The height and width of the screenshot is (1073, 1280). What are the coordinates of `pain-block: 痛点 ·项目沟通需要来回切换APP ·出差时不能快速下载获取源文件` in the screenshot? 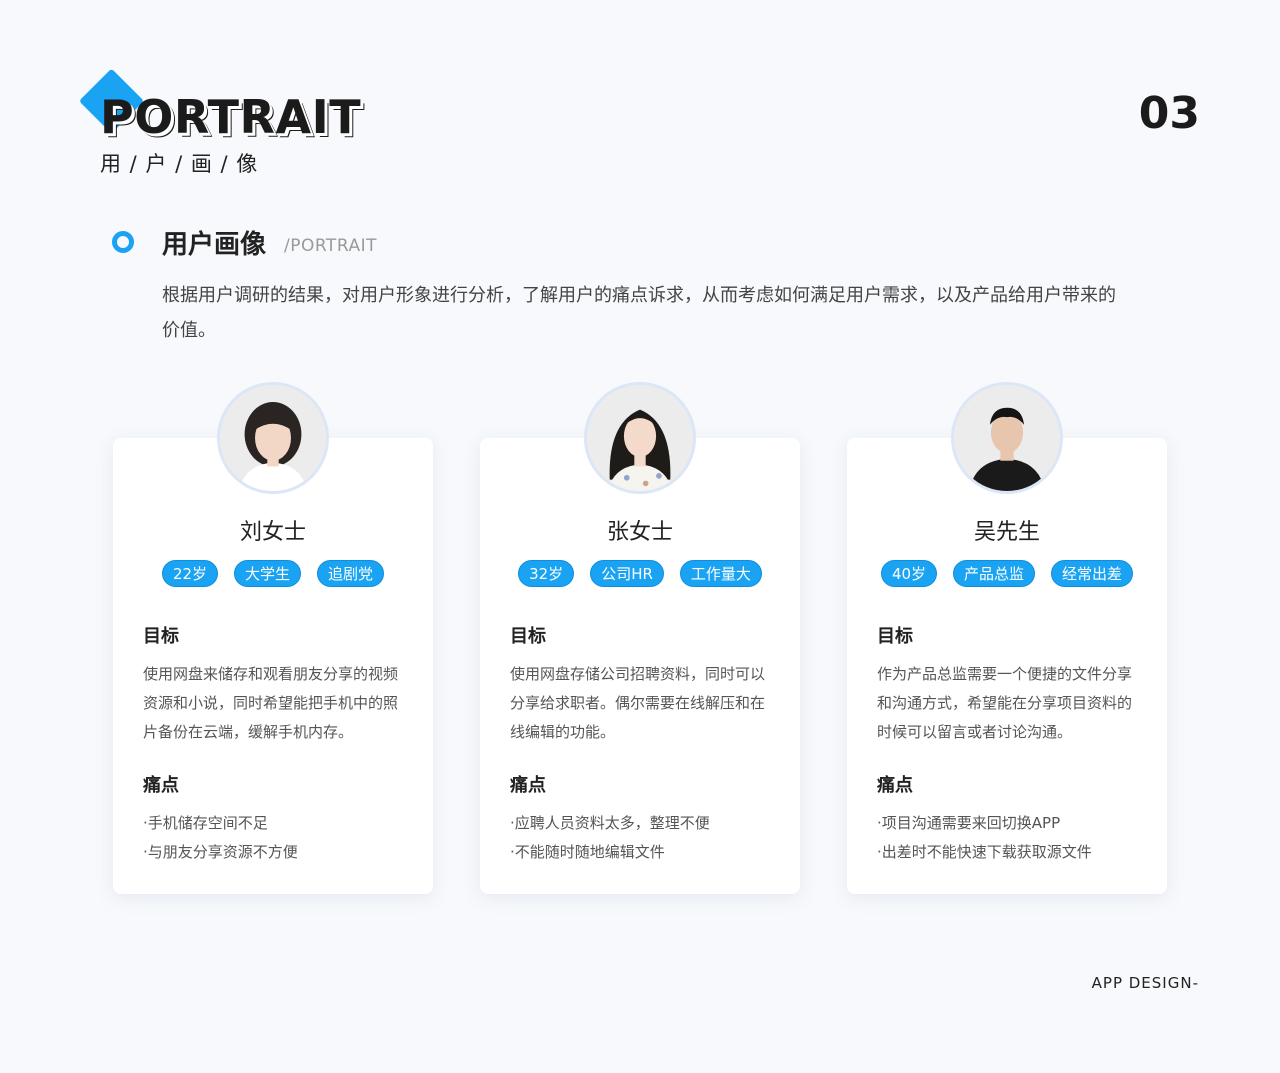 It's located at (1009, 819).